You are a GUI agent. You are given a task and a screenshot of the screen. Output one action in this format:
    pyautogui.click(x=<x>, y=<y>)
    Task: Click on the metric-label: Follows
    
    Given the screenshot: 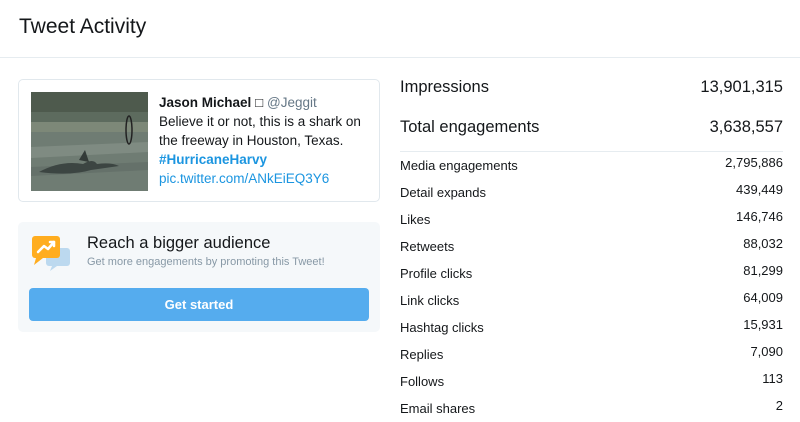 What is the action you would take?
    pyautogui.click(x=422, y=381)
    